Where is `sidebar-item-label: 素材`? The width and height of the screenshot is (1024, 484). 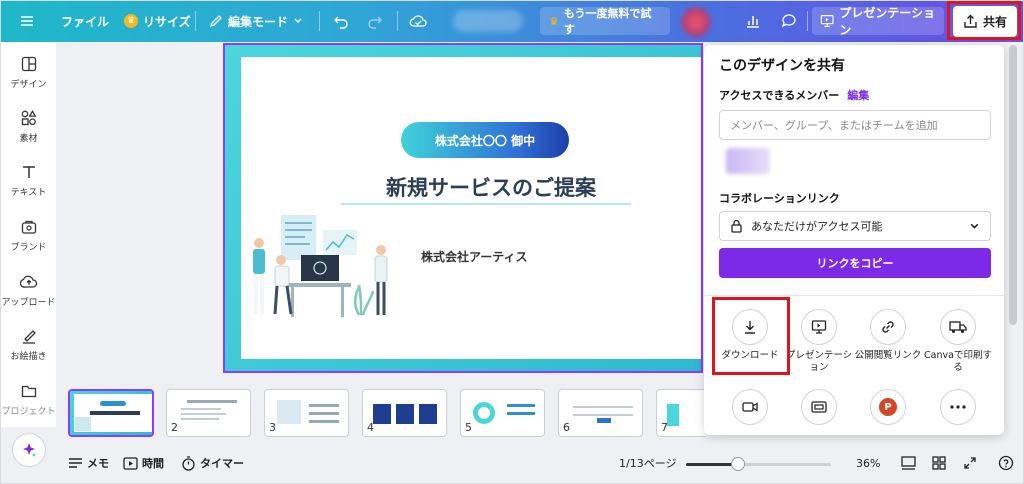
sidebar-item-label: 素材 is located at coordinates (28, 139).